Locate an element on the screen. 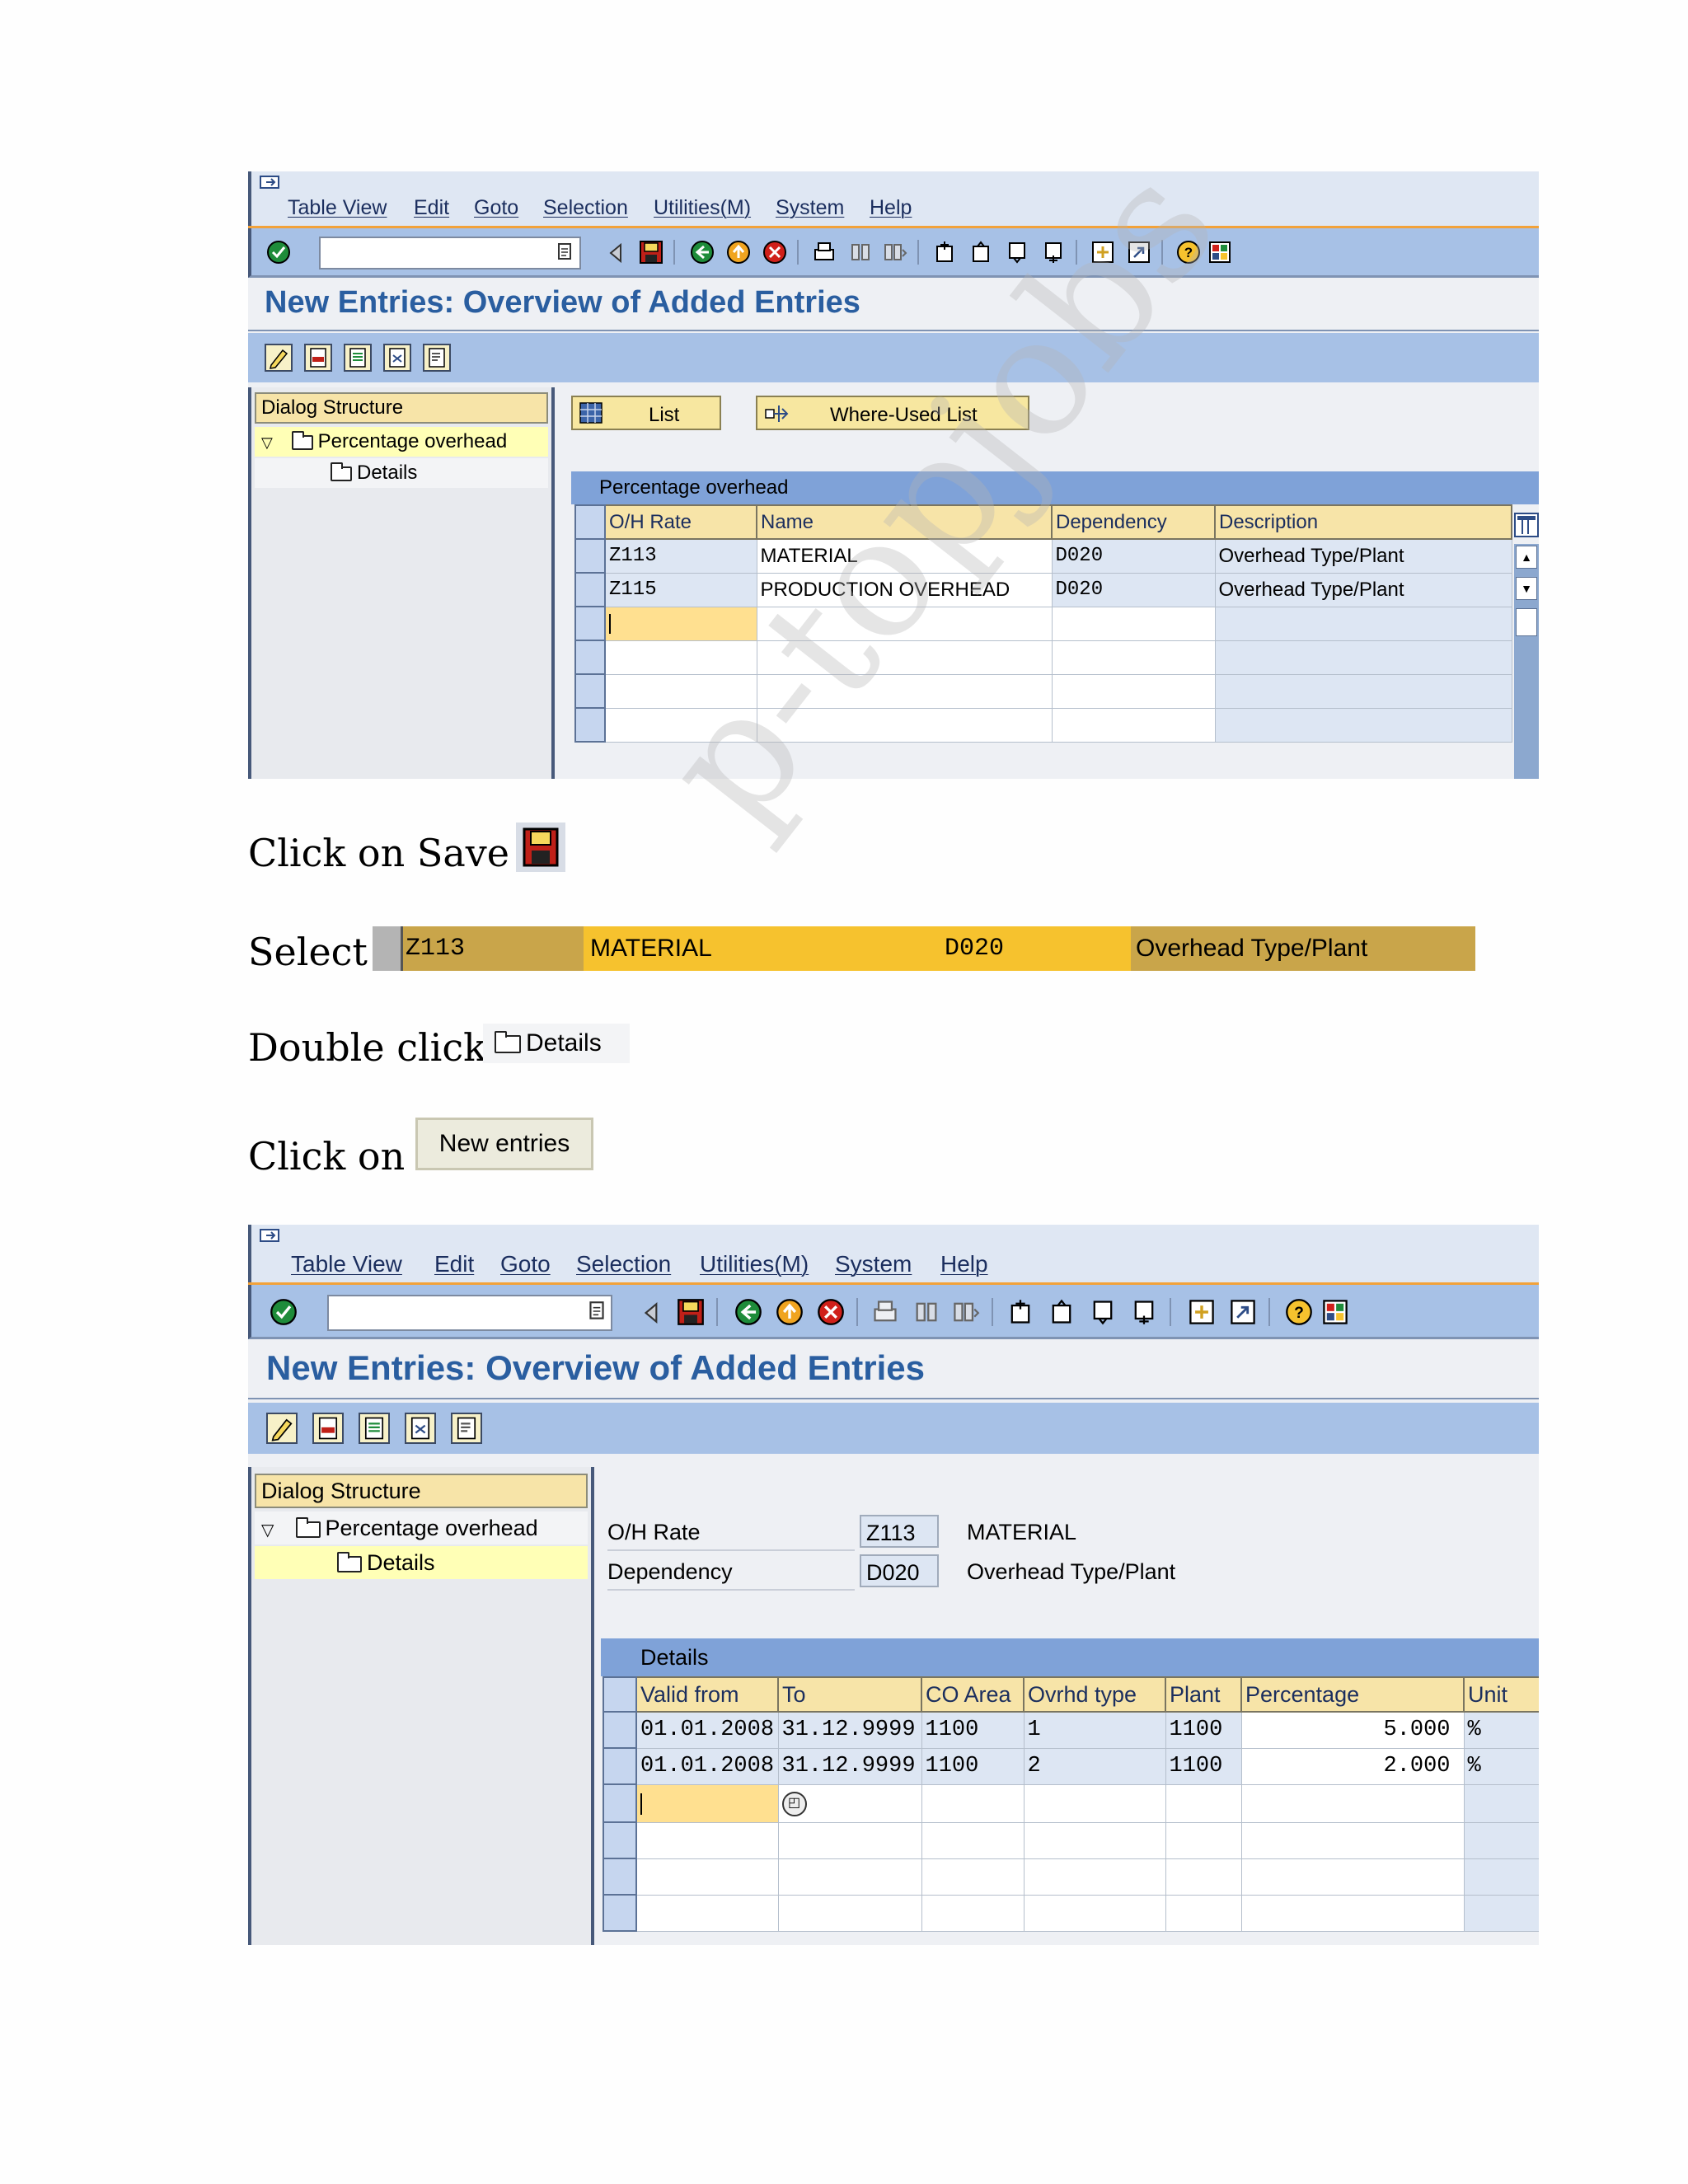 The width and height of the screenshot is (1688, 2184). valid-to-input is located at coordinates (849, 1877).